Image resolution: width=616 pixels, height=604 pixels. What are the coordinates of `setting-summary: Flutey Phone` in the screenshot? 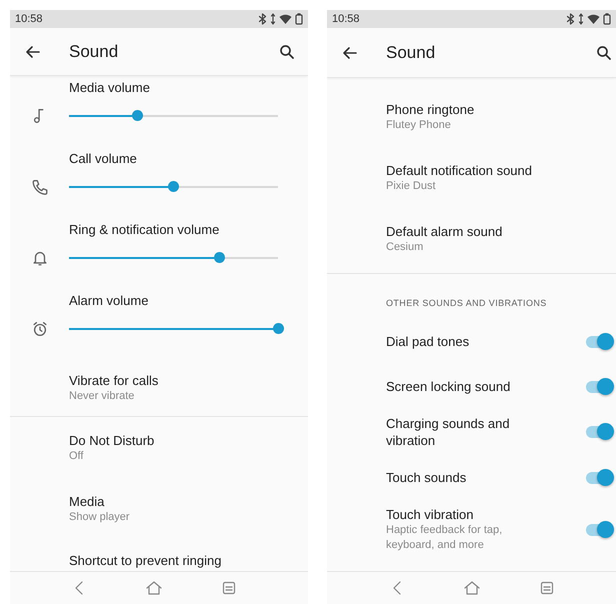 It's located at (419, 125).